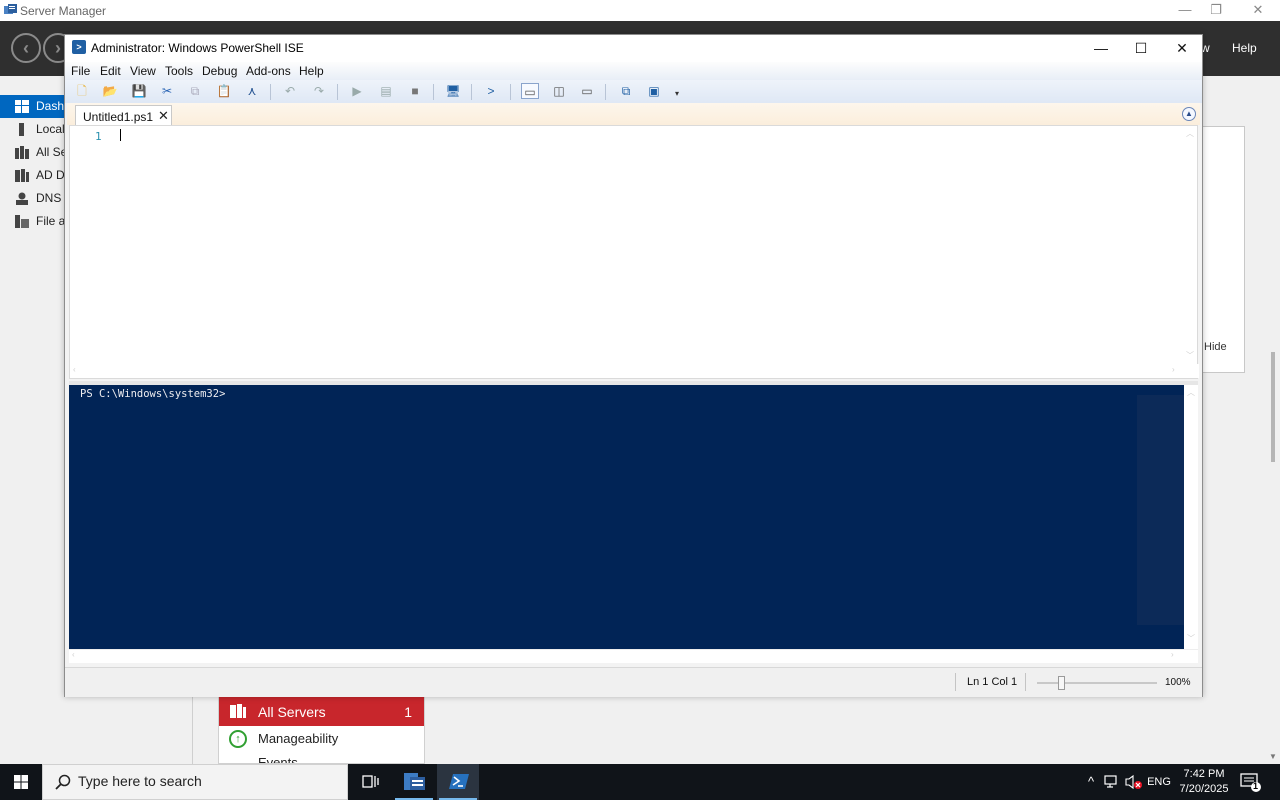  What do you see at coordinates (1159, 782) in the screenshot?
I see `language-indicator: ENG` at bounding box center [1159, 782].